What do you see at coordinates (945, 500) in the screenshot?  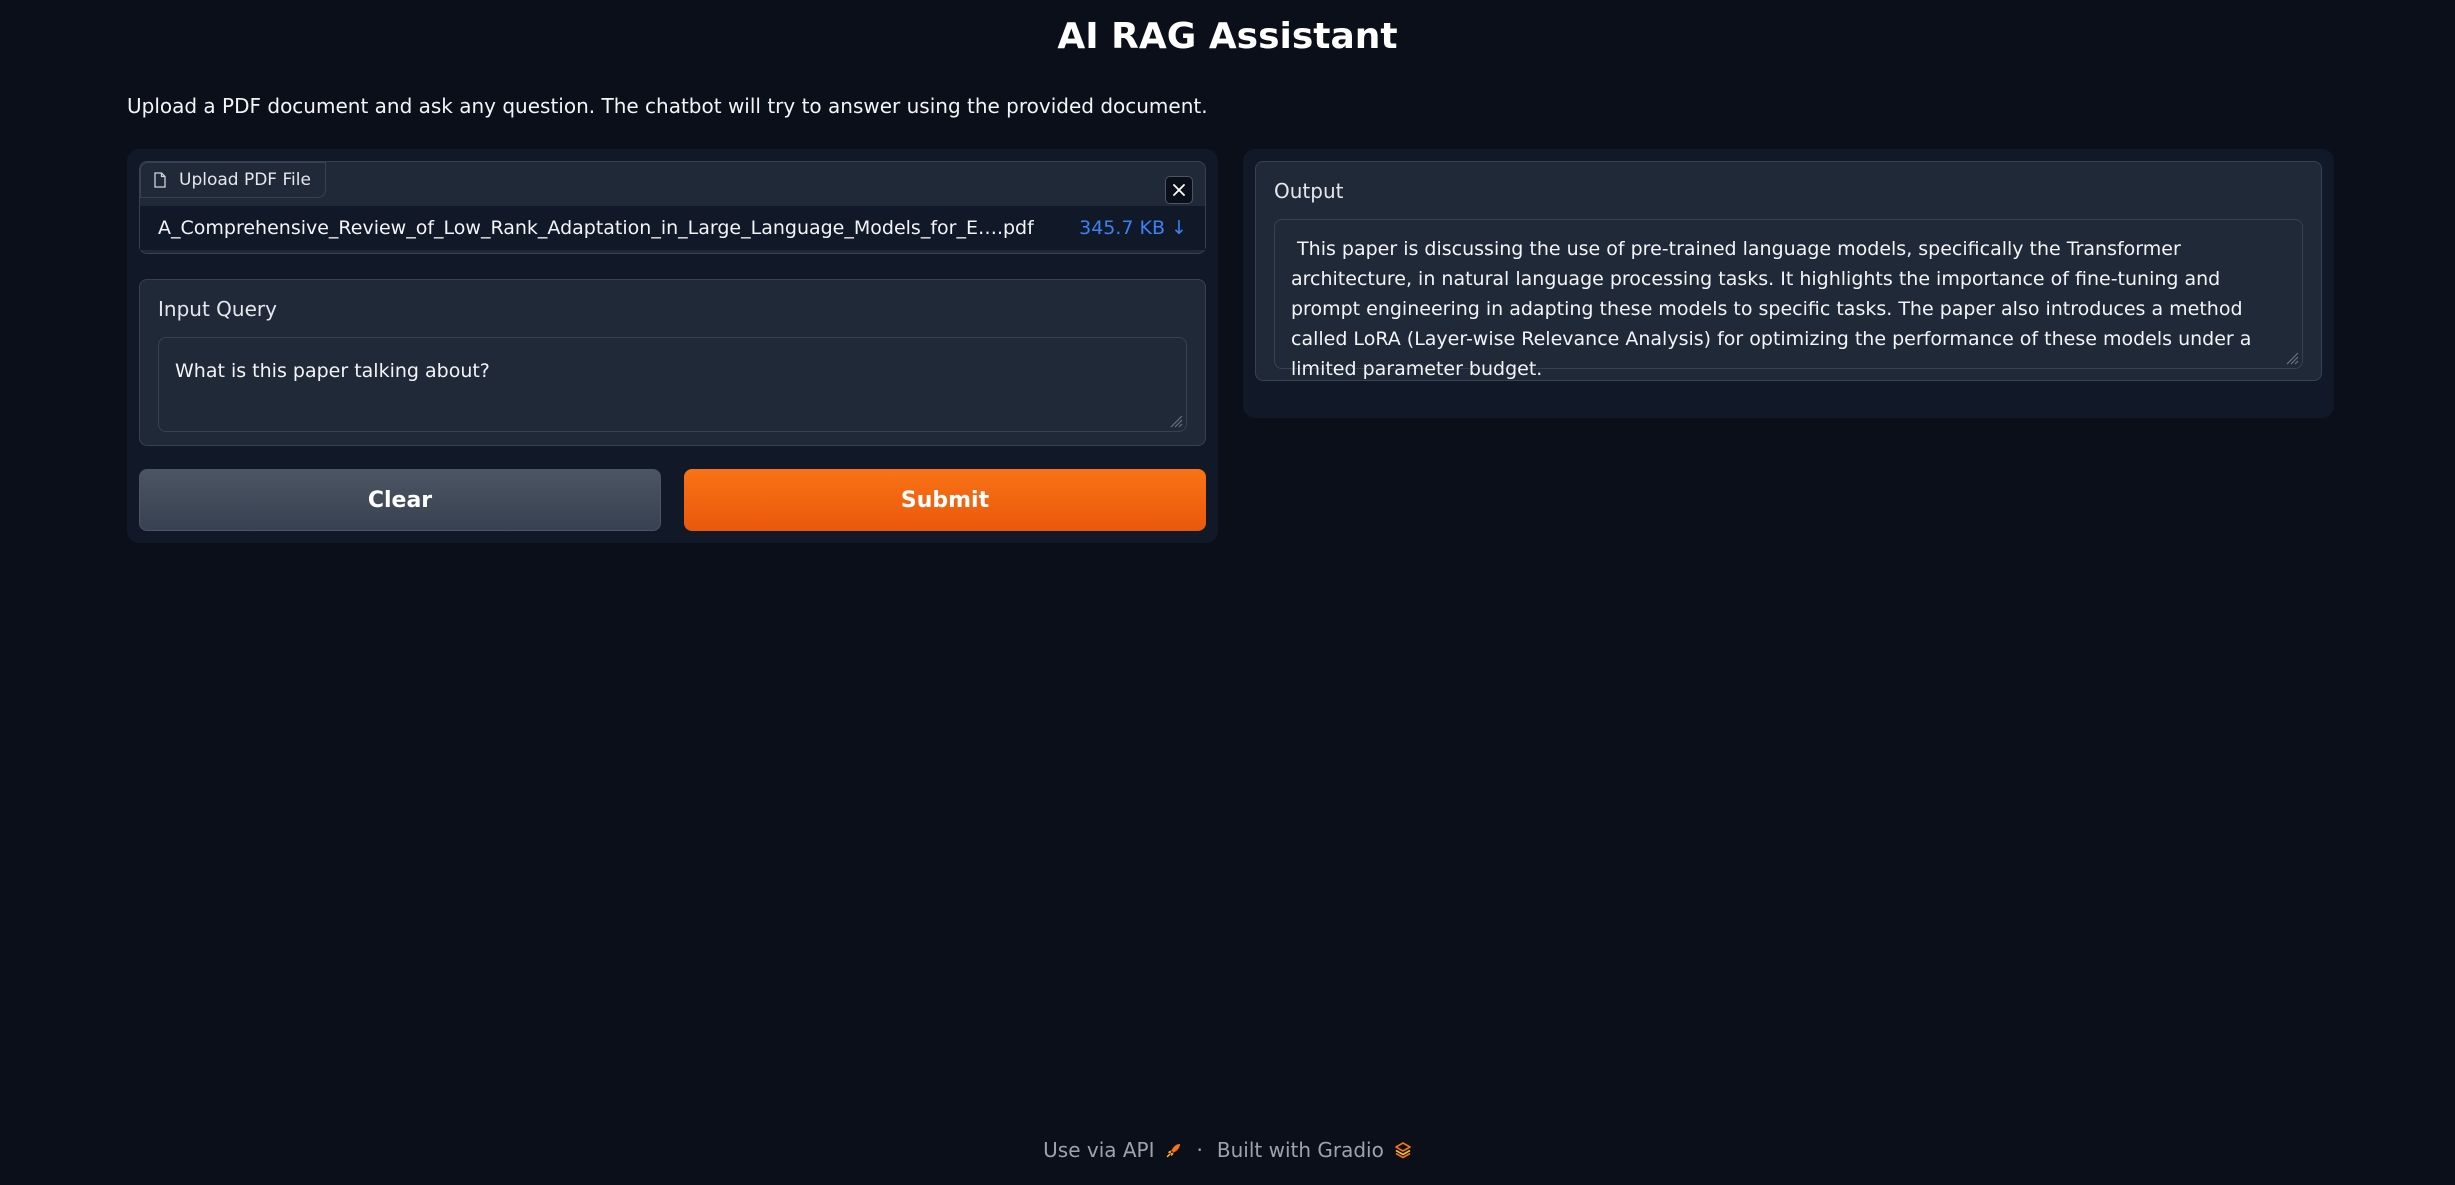 I see `submit-button: Submit` at bounding box center [945, 500].